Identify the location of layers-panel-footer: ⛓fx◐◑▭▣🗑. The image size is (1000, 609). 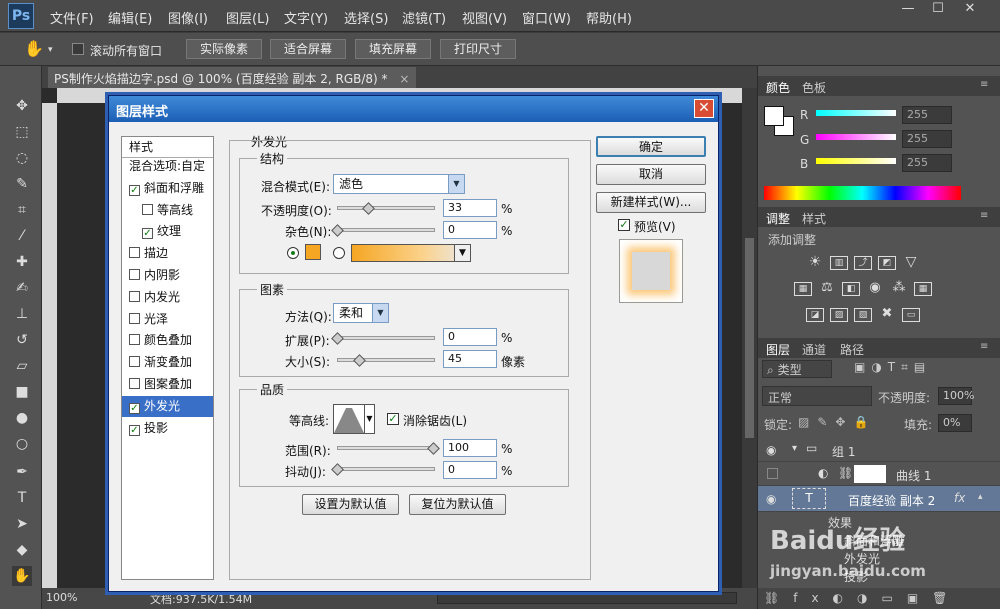
(879, 598).